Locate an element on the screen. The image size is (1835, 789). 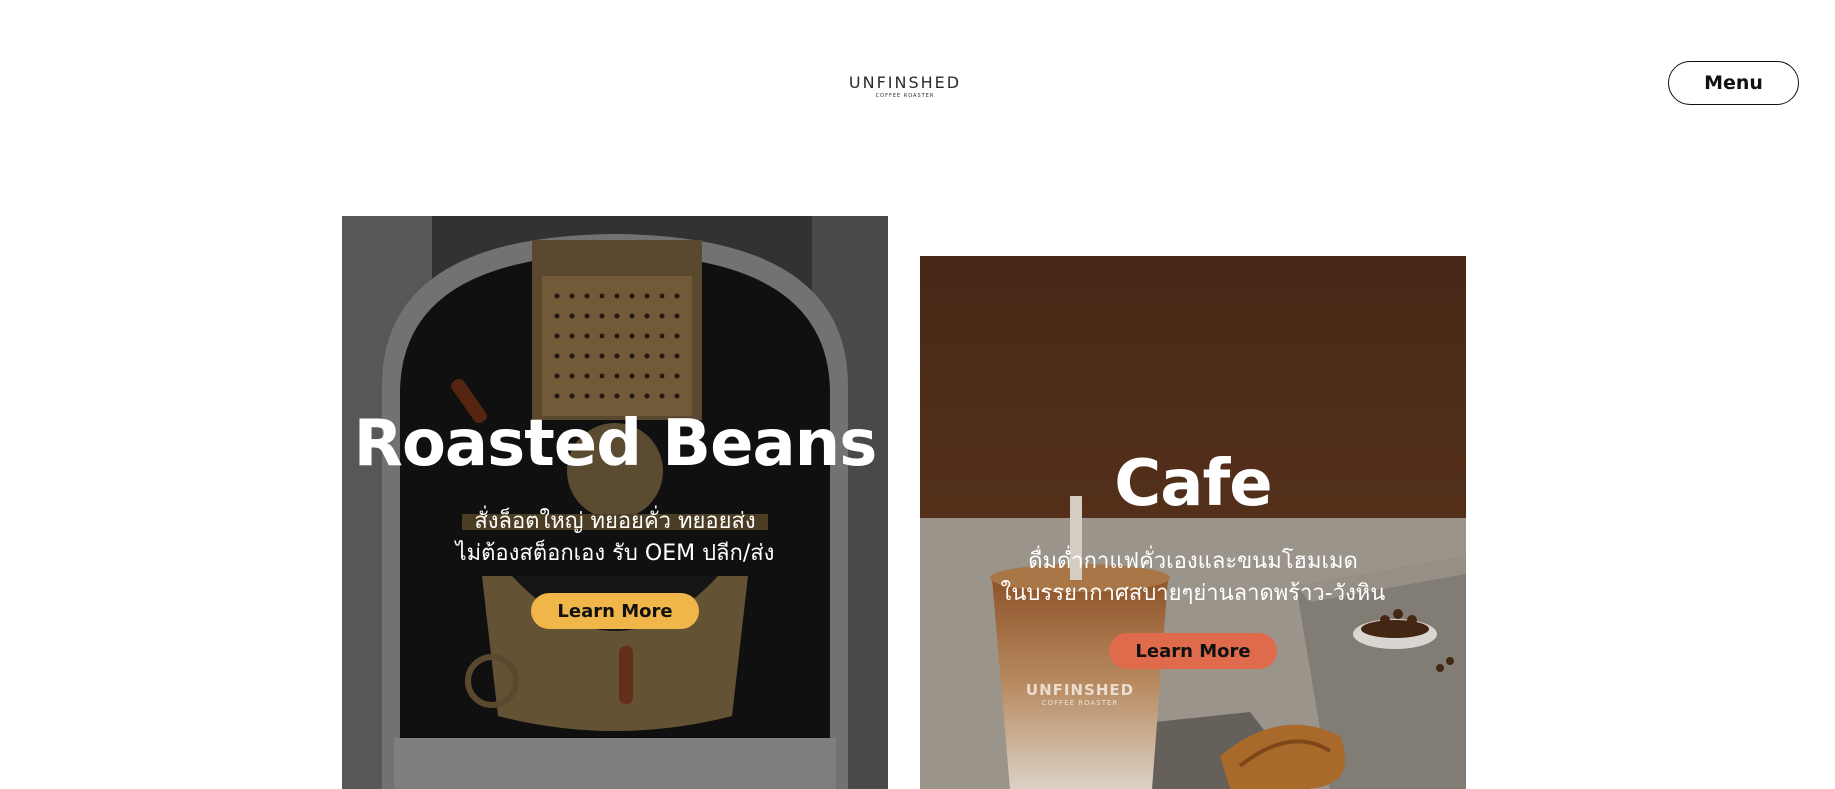
cafe-description-line-2: ในบรรยากาศสบายๆย่านลาดพร้าว-วังหิน is located at coordinates (1193, 593).